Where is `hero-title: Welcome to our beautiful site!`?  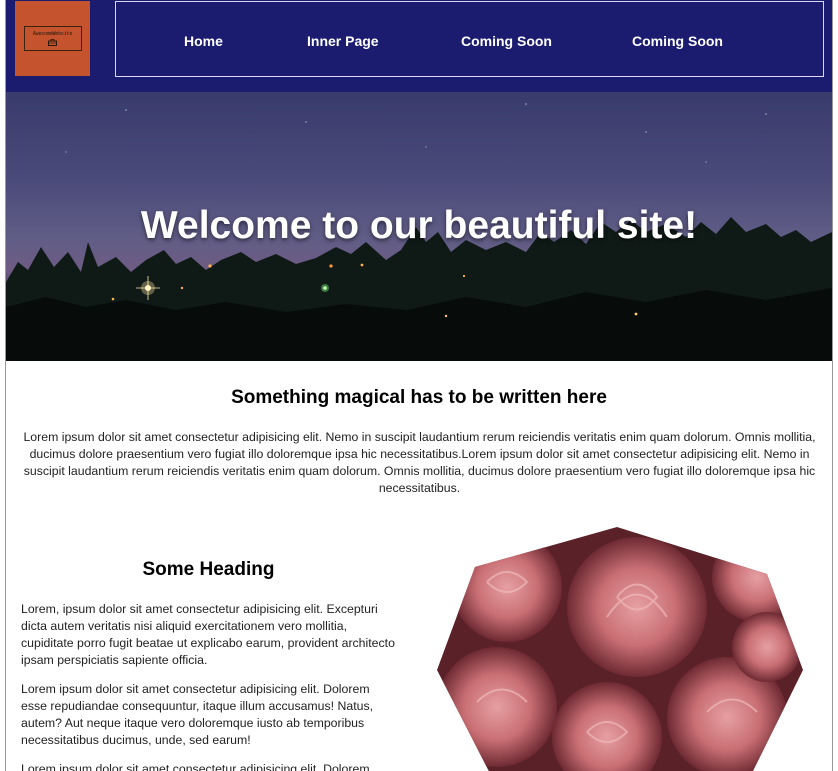 hero-title: Welcome to our beautiful site! is located at coordinates (419, 225).